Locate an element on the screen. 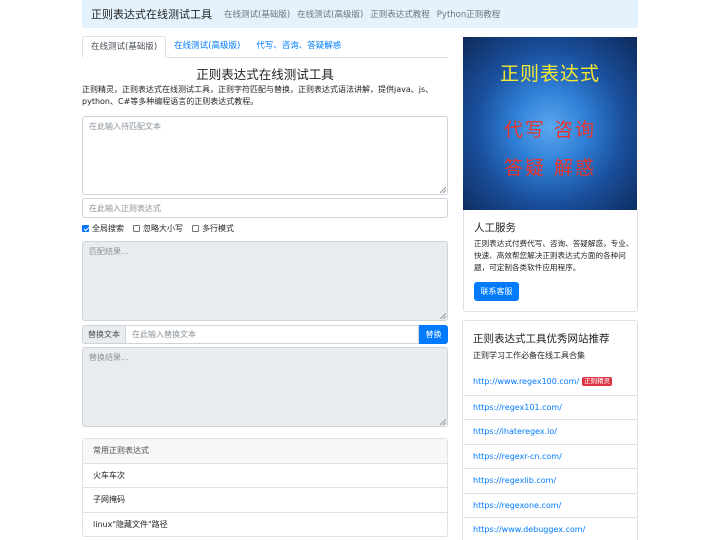 The image size is (720, 540). checkbox-ignore-case is located at coordinates (136, 228).